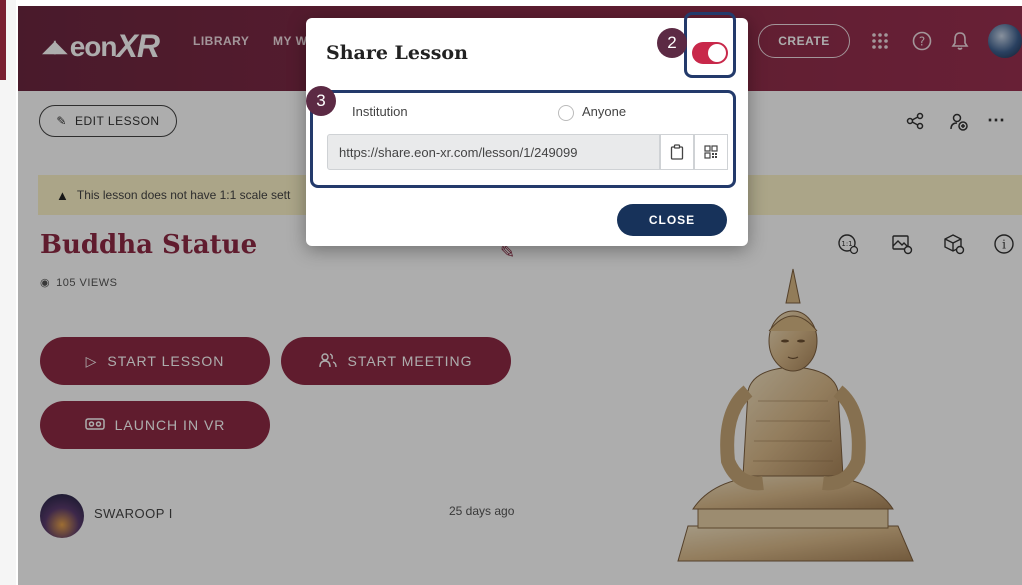  I want to click on step-badge-3: 3, so click(321, 101).